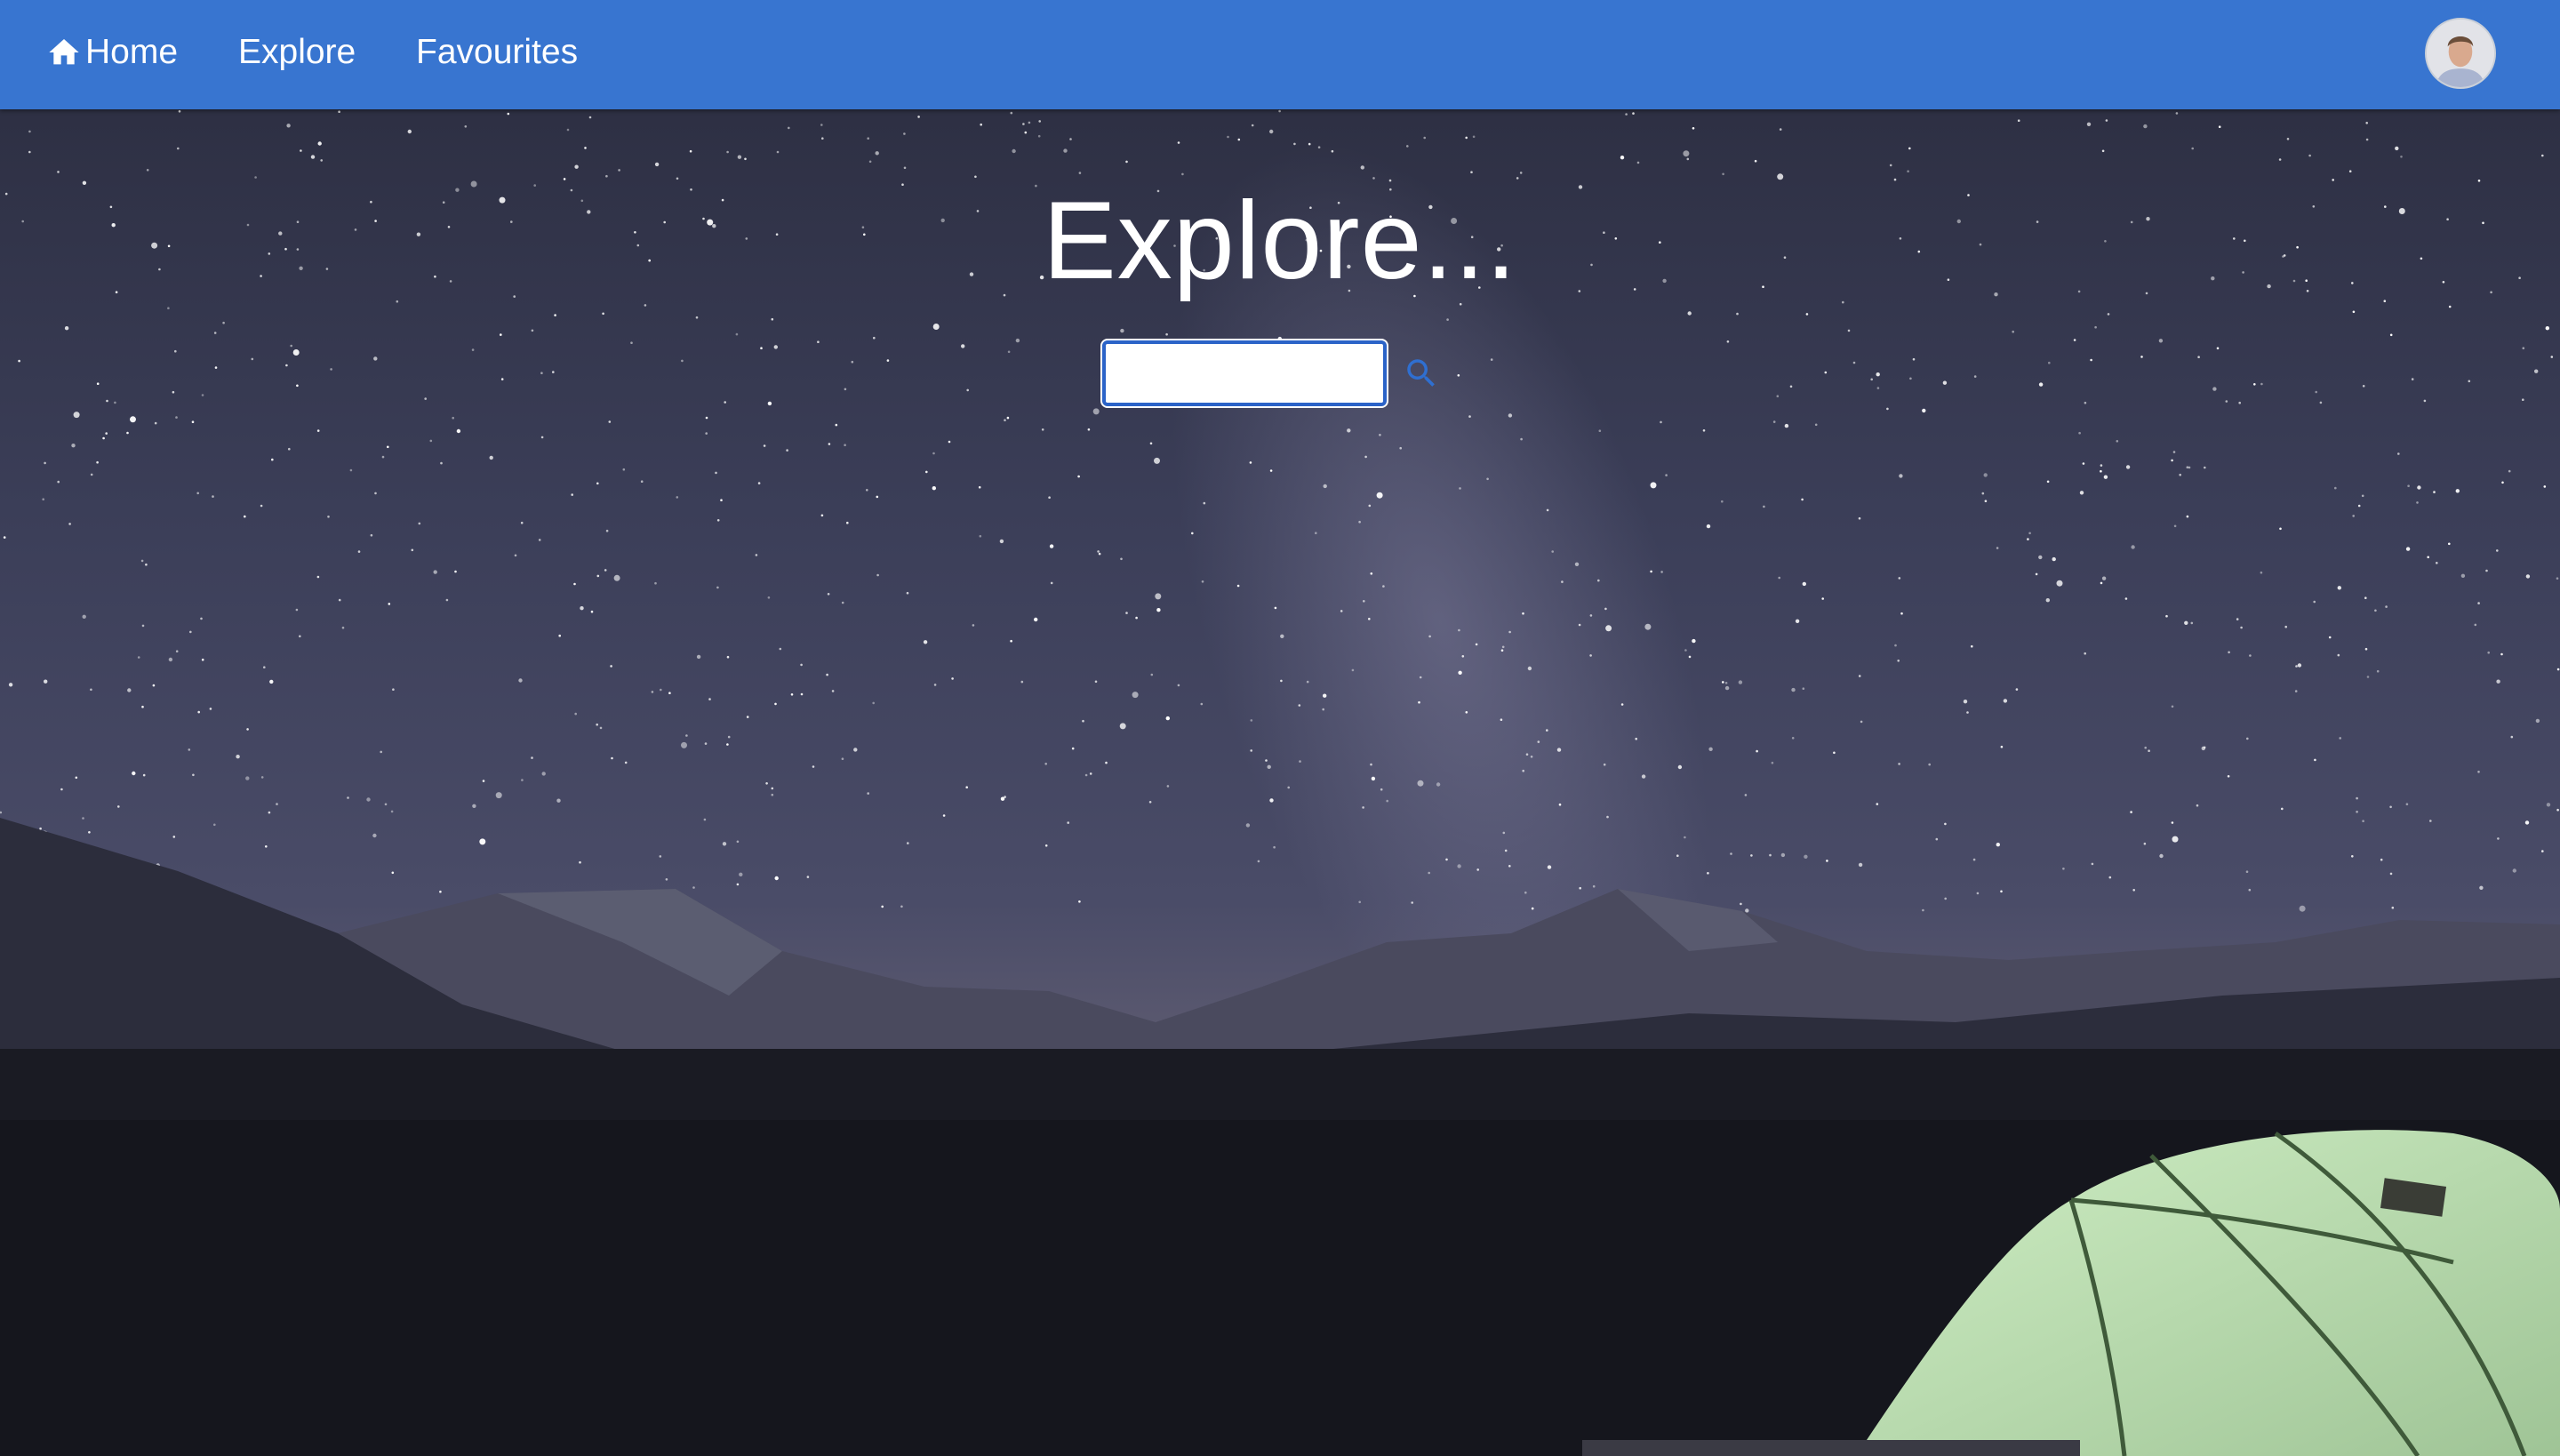 The image size is (2560, 1456). What do you see at coordinates (64, 52) in the screenshot?
I see `home-icon` at bounding box center [64, 52].